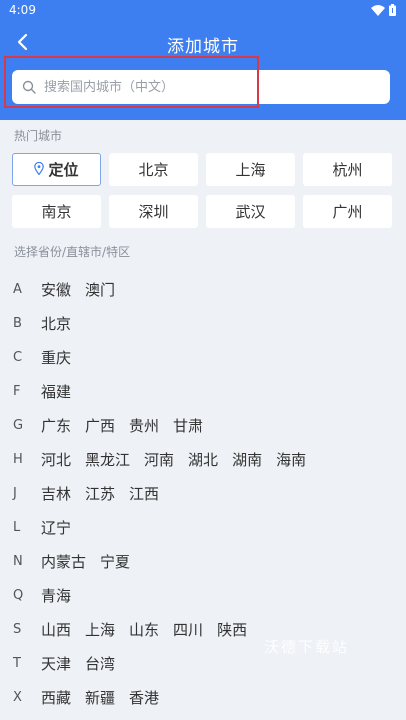  I want to click on province-item: 河南, so click(159, 459).